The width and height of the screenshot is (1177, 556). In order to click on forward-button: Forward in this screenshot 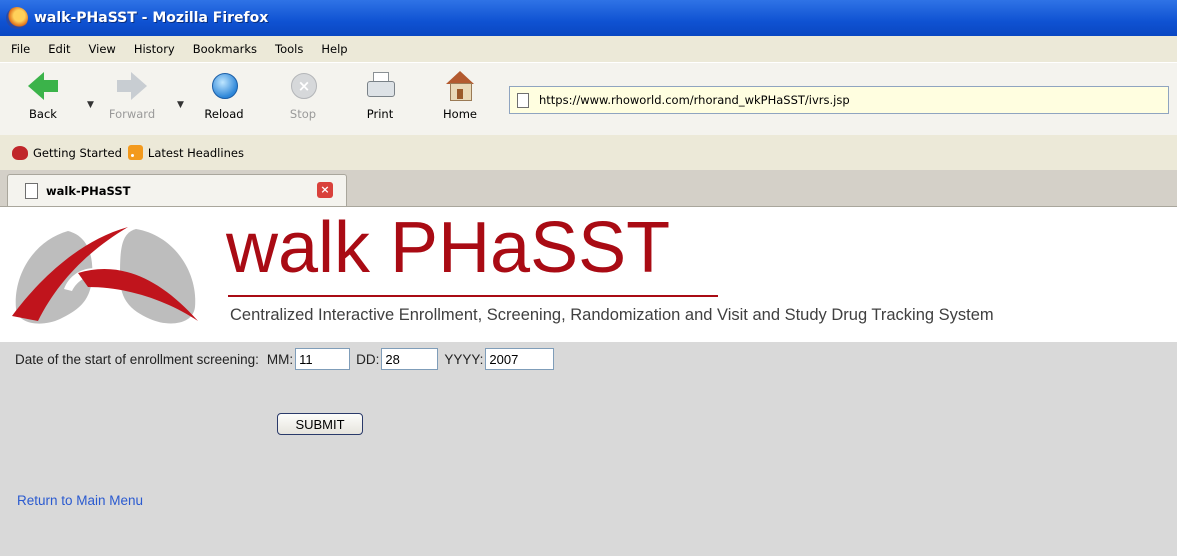, I will do `click(132, 96)`.